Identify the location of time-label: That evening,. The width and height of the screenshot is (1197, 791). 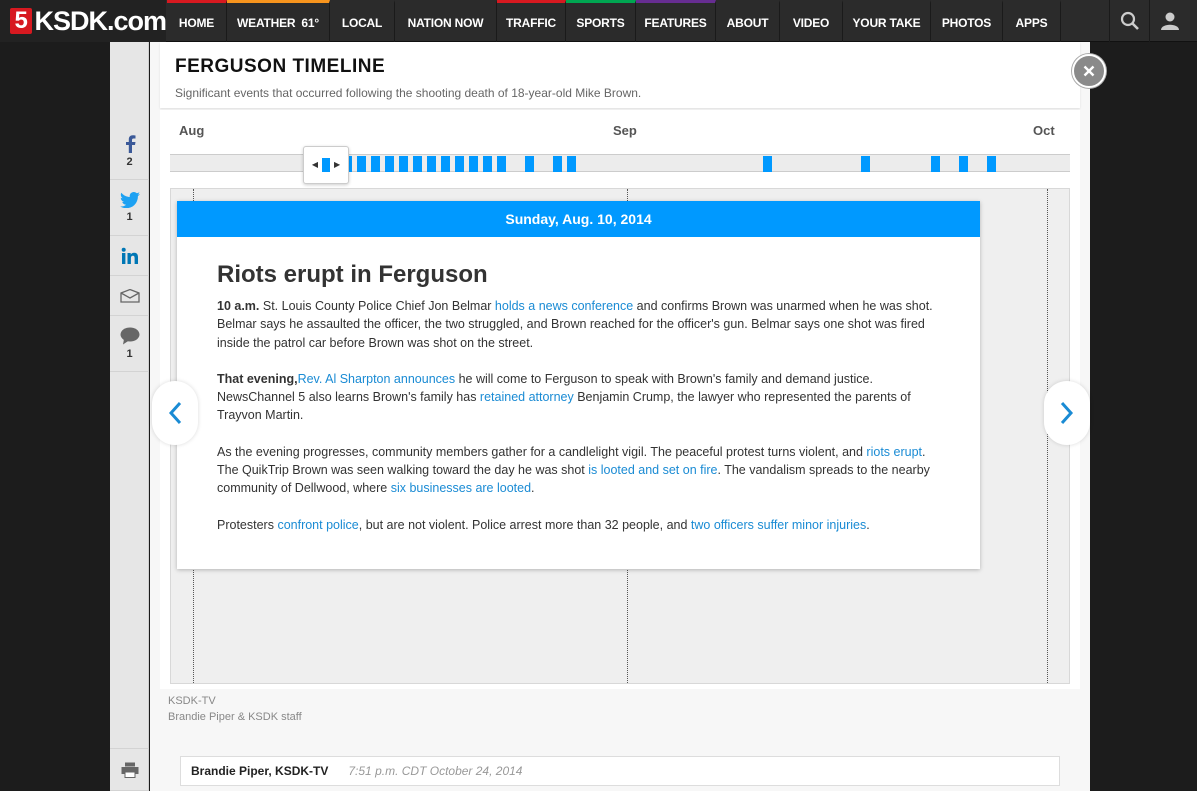
(257, 378).